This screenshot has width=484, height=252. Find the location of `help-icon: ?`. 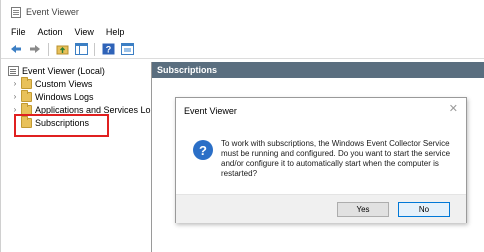

help-icon: ? is located at coordinates (108, 49).